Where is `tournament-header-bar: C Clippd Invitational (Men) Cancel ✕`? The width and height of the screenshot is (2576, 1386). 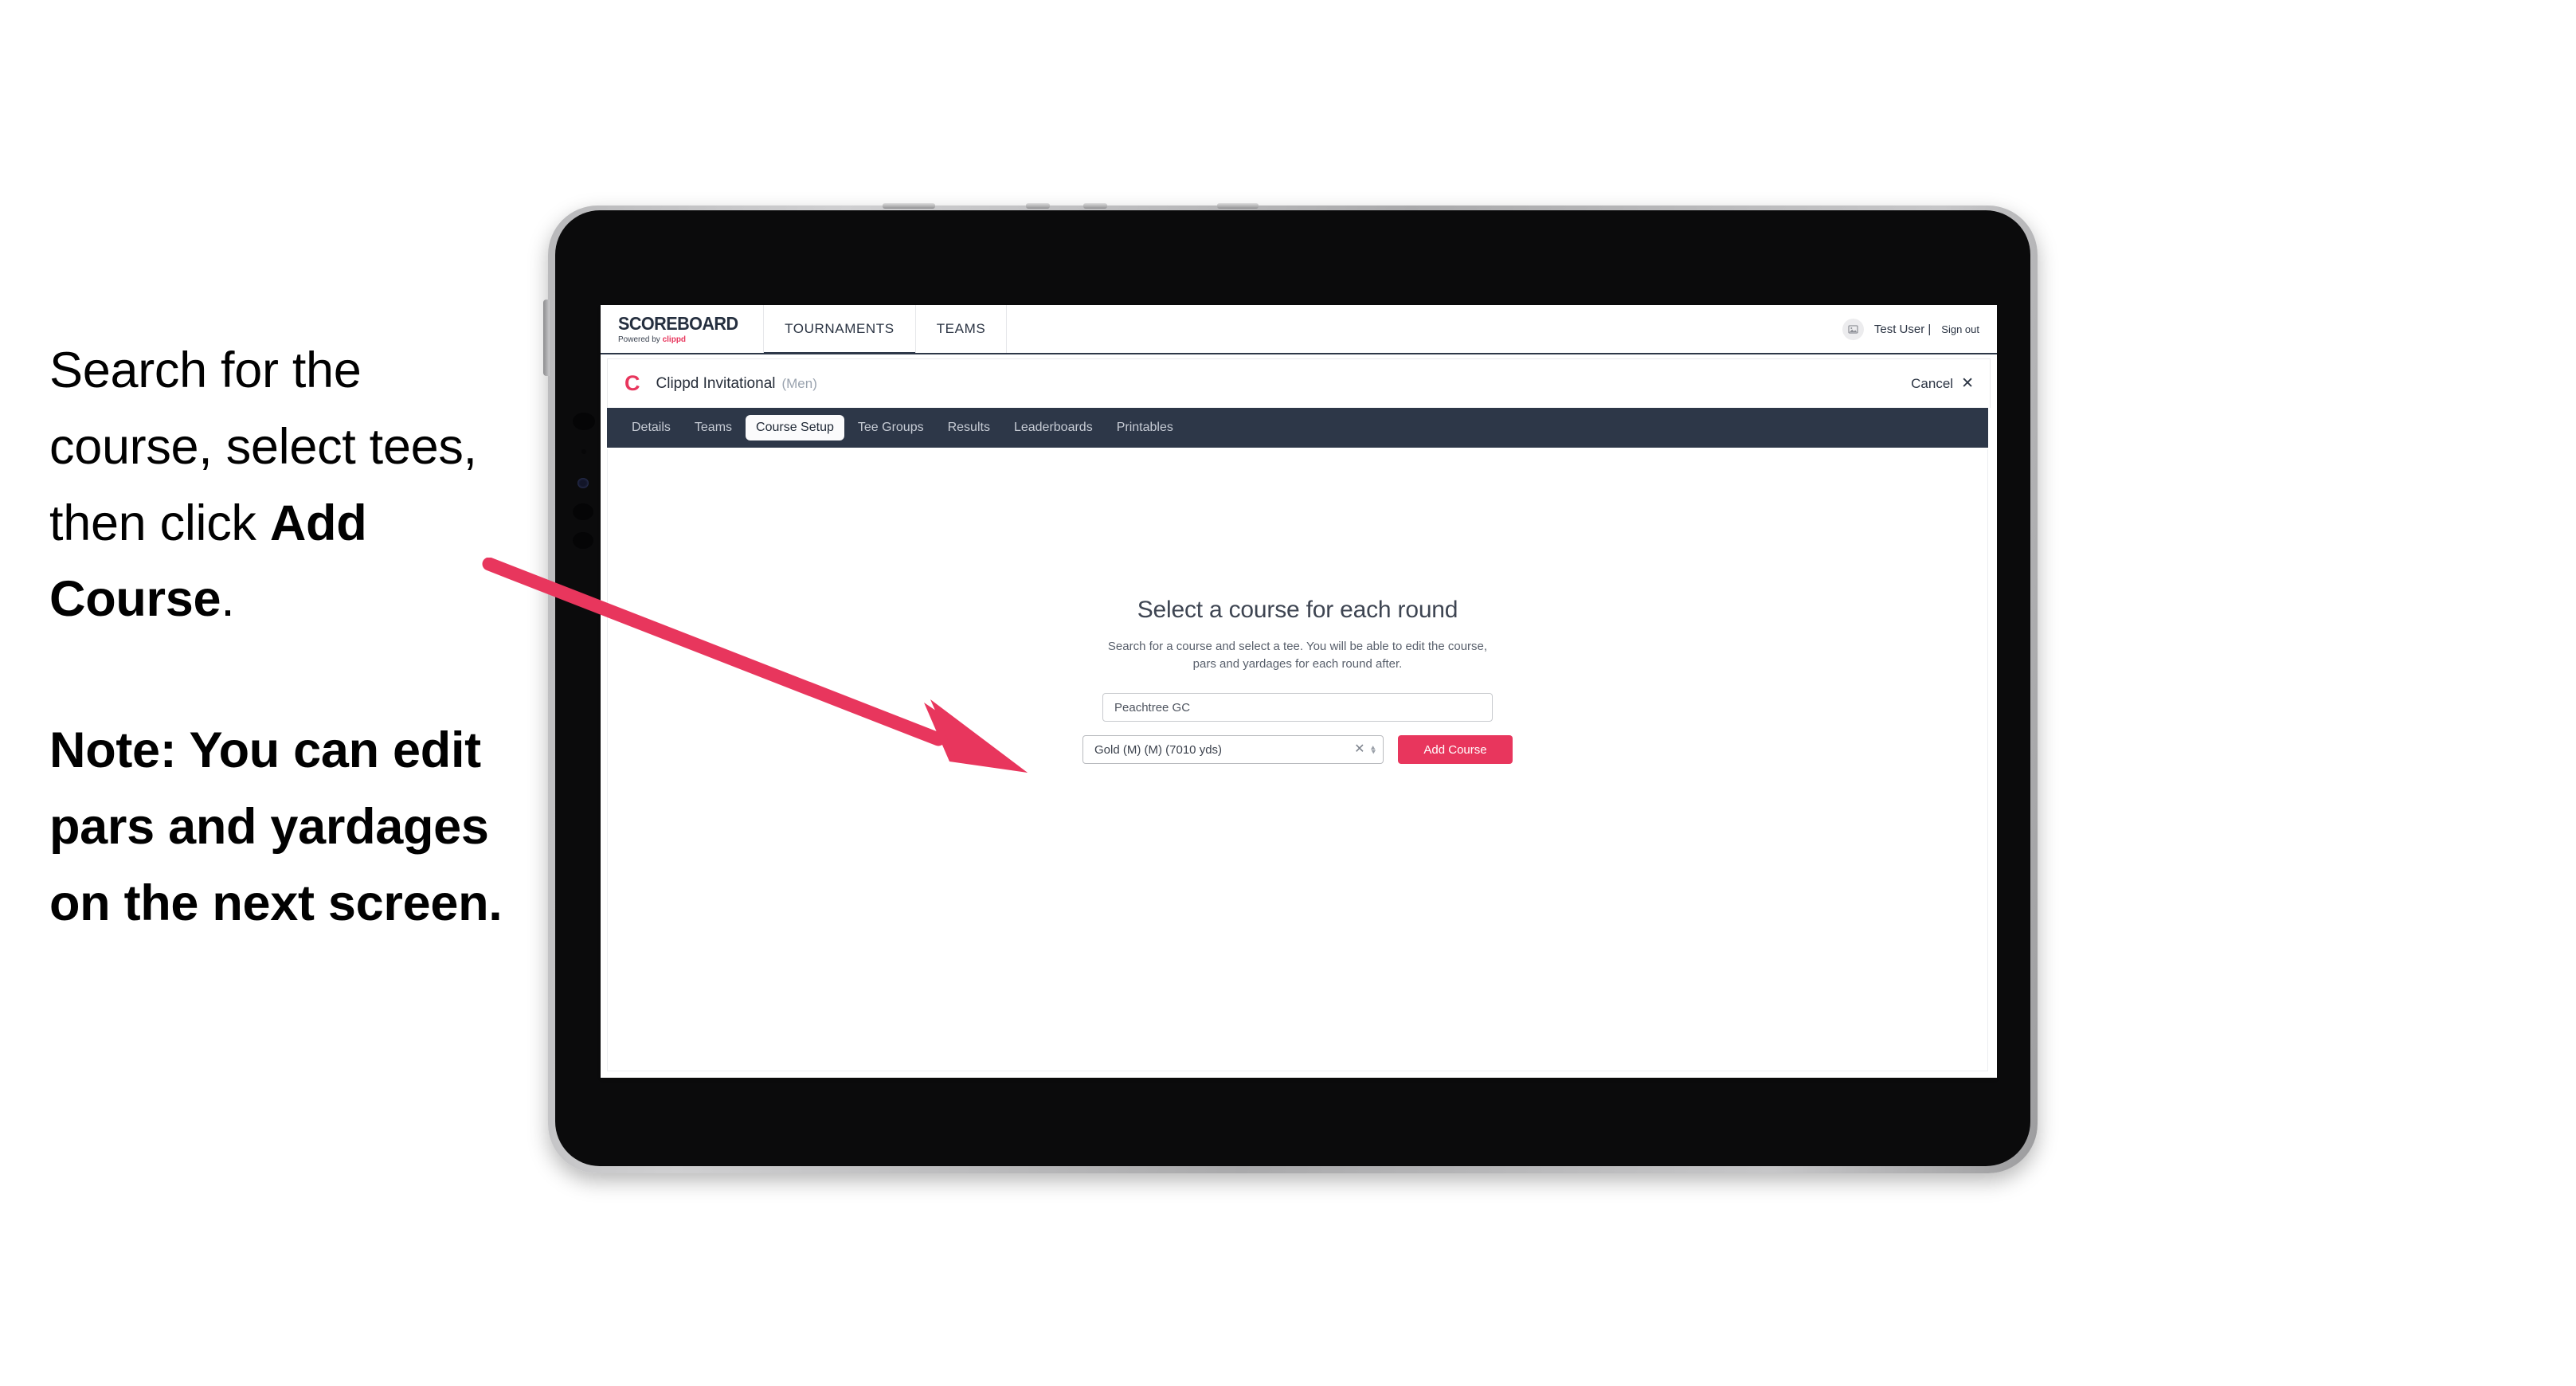 tournament-header-bar: C Clippd Invitational (Men) Cancel ✕ is located at coordinates (1299, 383).